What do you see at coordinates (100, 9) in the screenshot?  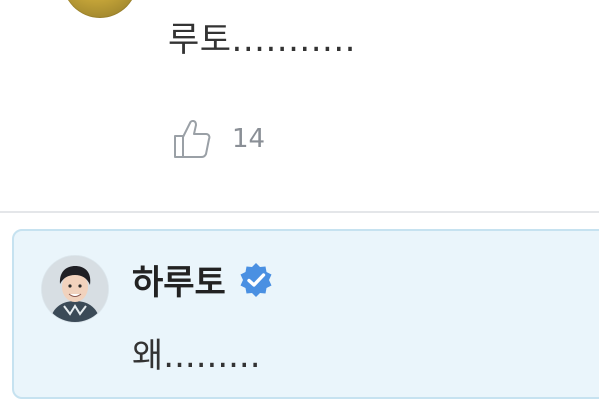 I see `commenter-avatar` at bounding box center [100, 9].